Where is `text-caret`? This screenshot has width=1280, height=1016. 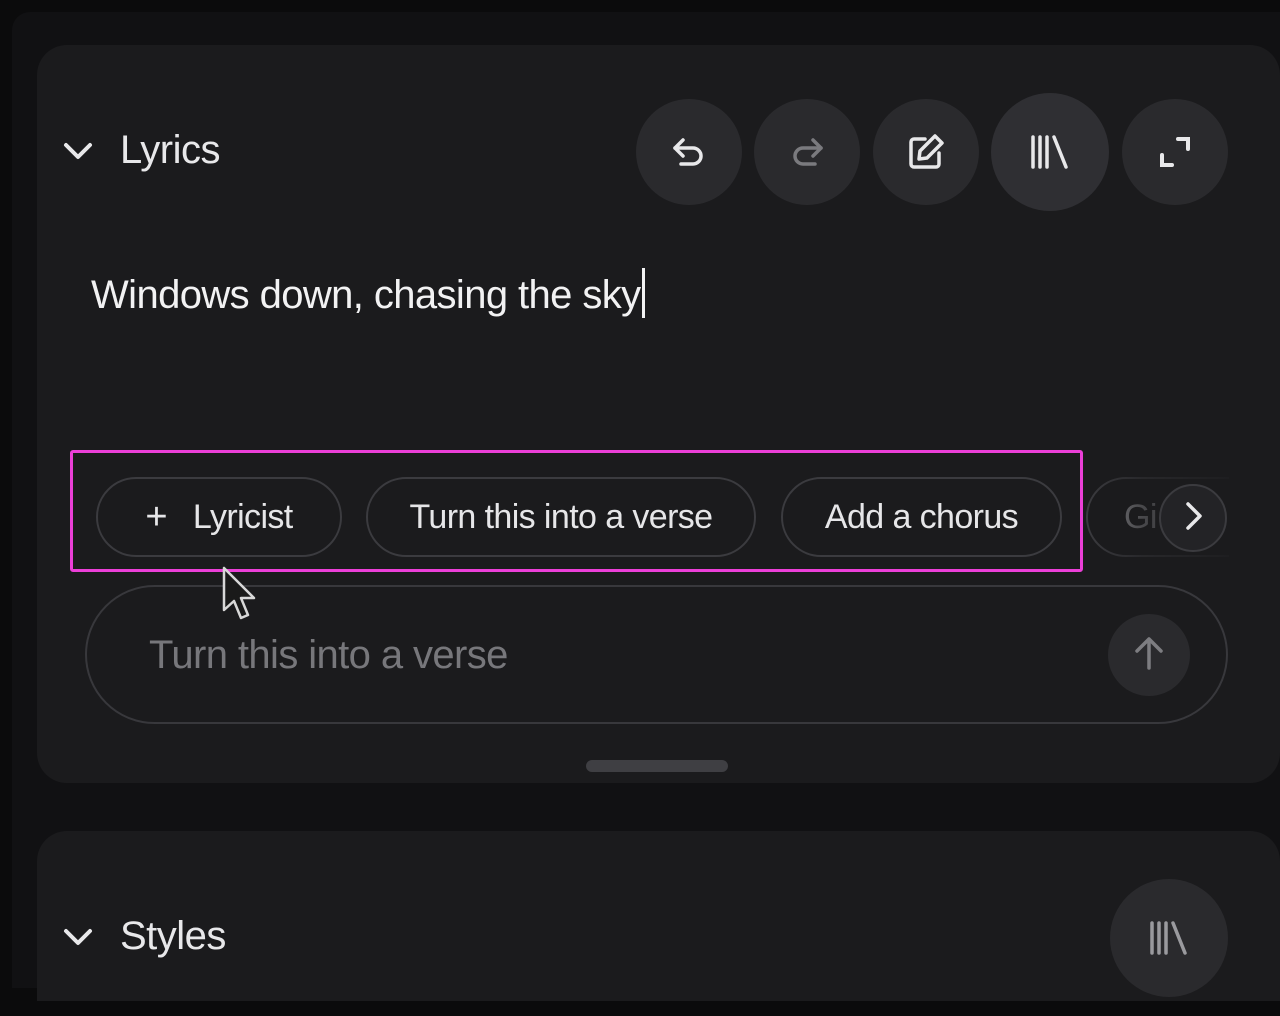 text-caret is located at coordinates (643, 293).